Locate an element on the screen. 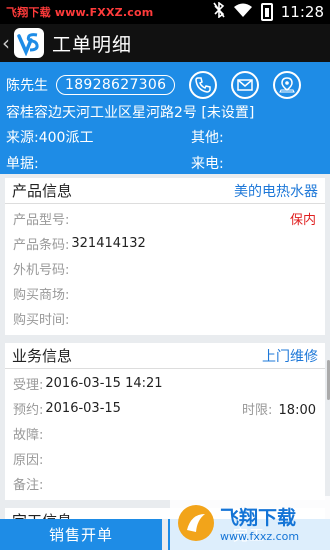  source-field: 来源:400派工 is located at coordinates (50, 138).